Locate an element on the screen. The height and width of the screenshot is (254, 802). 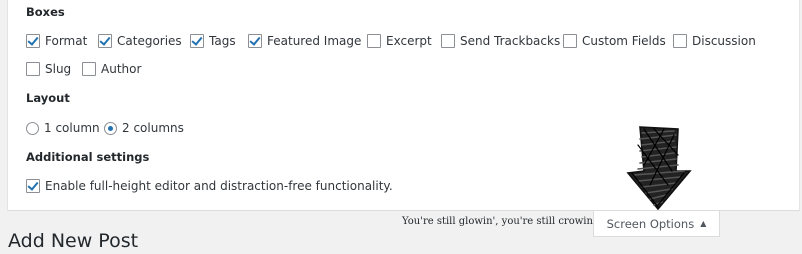
box-option-slug: Slug is located at coordinates (48, 69).